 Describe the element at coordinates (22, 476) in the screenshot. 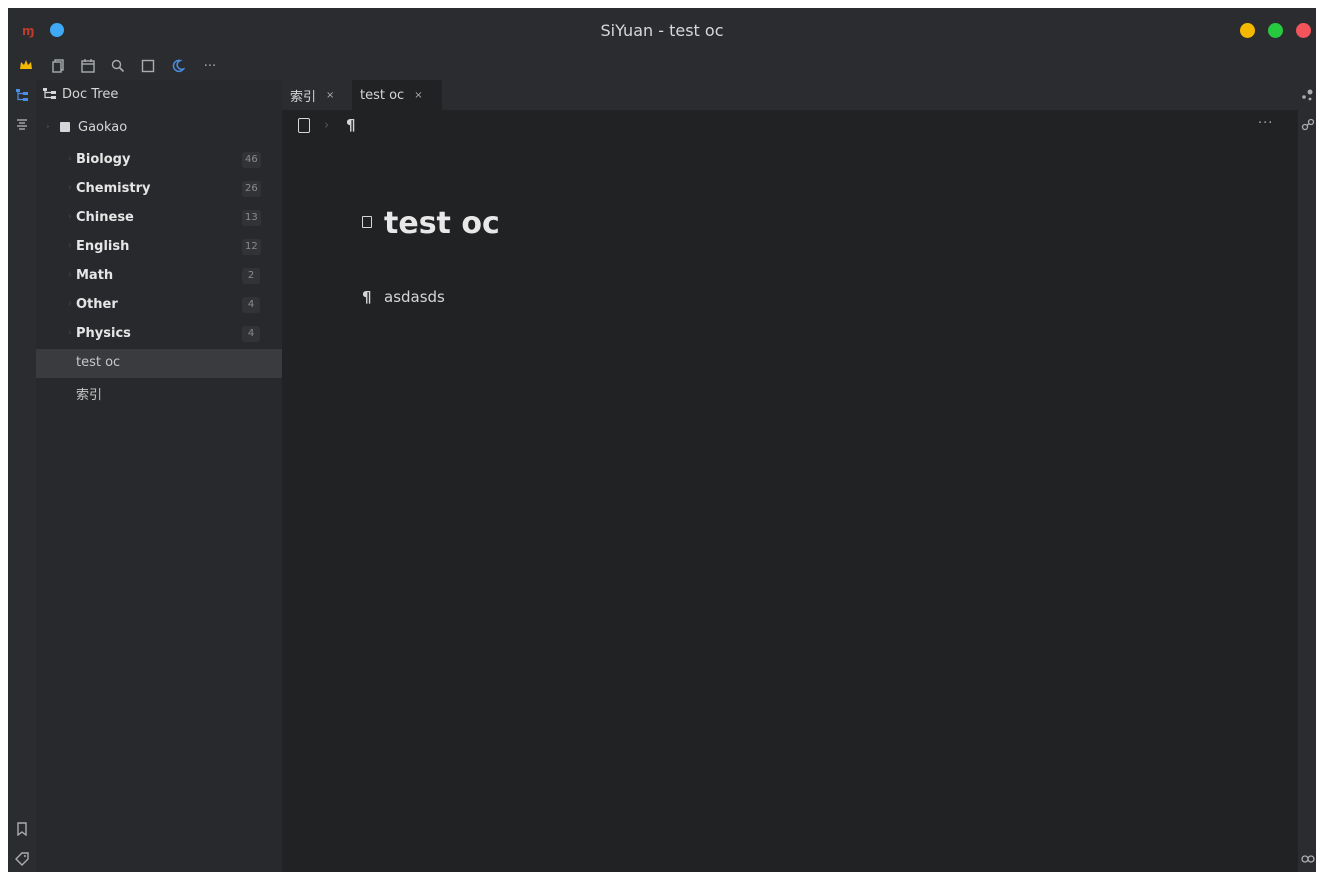

I see `left-dock` at that location.